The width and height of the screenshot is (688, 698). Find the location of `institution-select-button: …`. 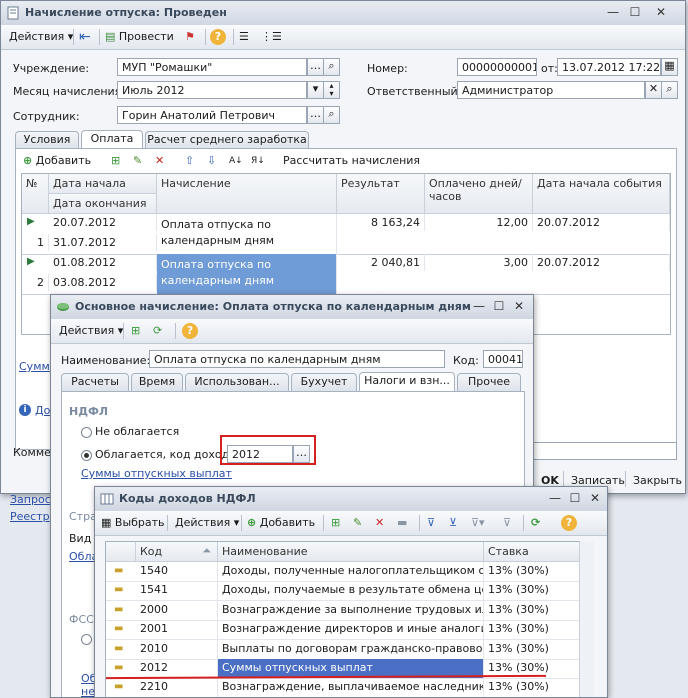

institution-select-button: … is located at coordinates (315, 67).